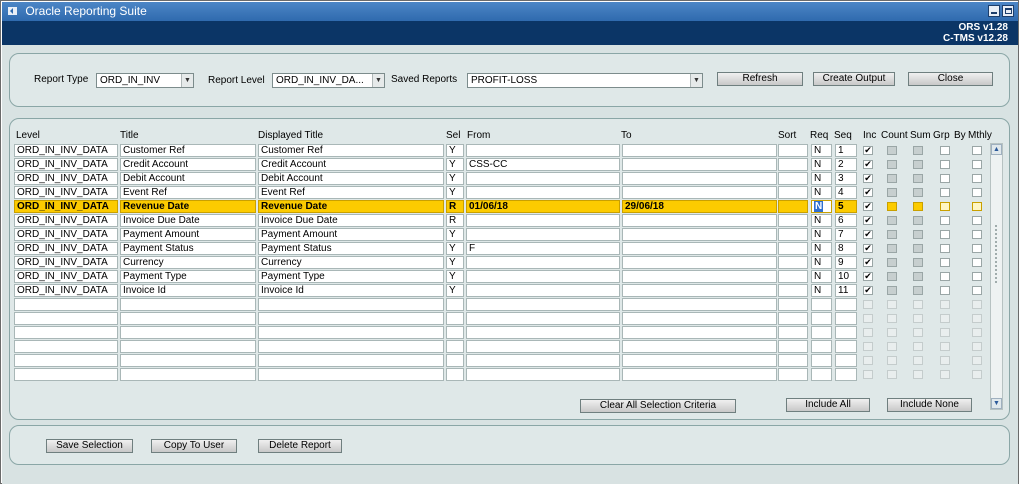 The image size is (1019, 484). Describe the element at coordinates (328, 80) in the screenshot. I see `report-level-select: ORD_IN_INV_DA... ▼` at that location.